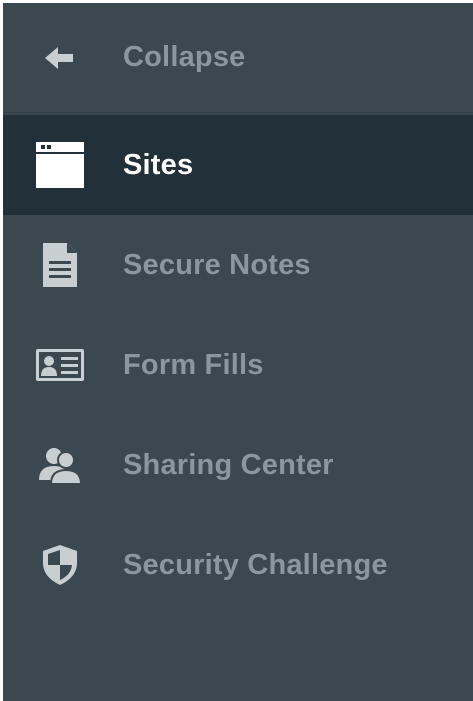 The height and width of the screenshot is (701, 473). I want to click on arrow-left-icon, so click(60, 58).